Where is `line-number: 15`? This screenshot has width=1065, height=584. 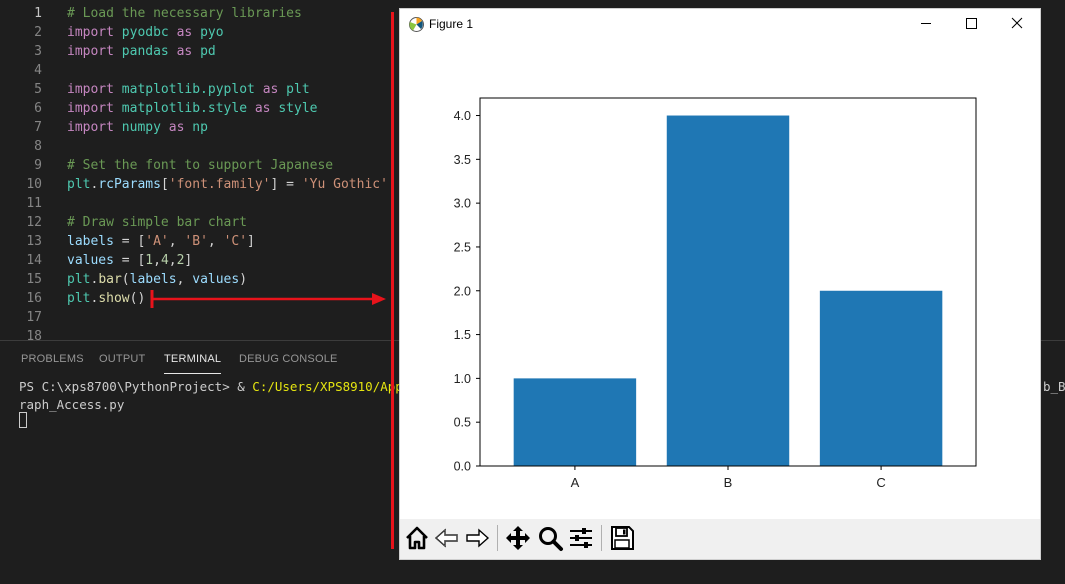 line-number: 15 is located at coordinates (34, 279).